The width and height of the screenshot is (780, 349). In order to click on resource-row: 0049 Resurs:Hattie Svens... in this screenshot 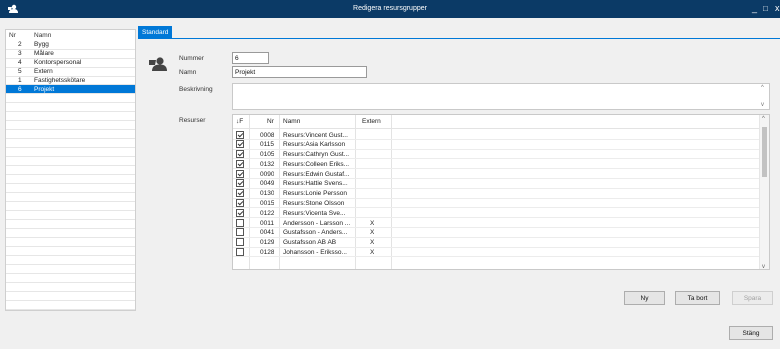, I will do `click(497, 184)`.